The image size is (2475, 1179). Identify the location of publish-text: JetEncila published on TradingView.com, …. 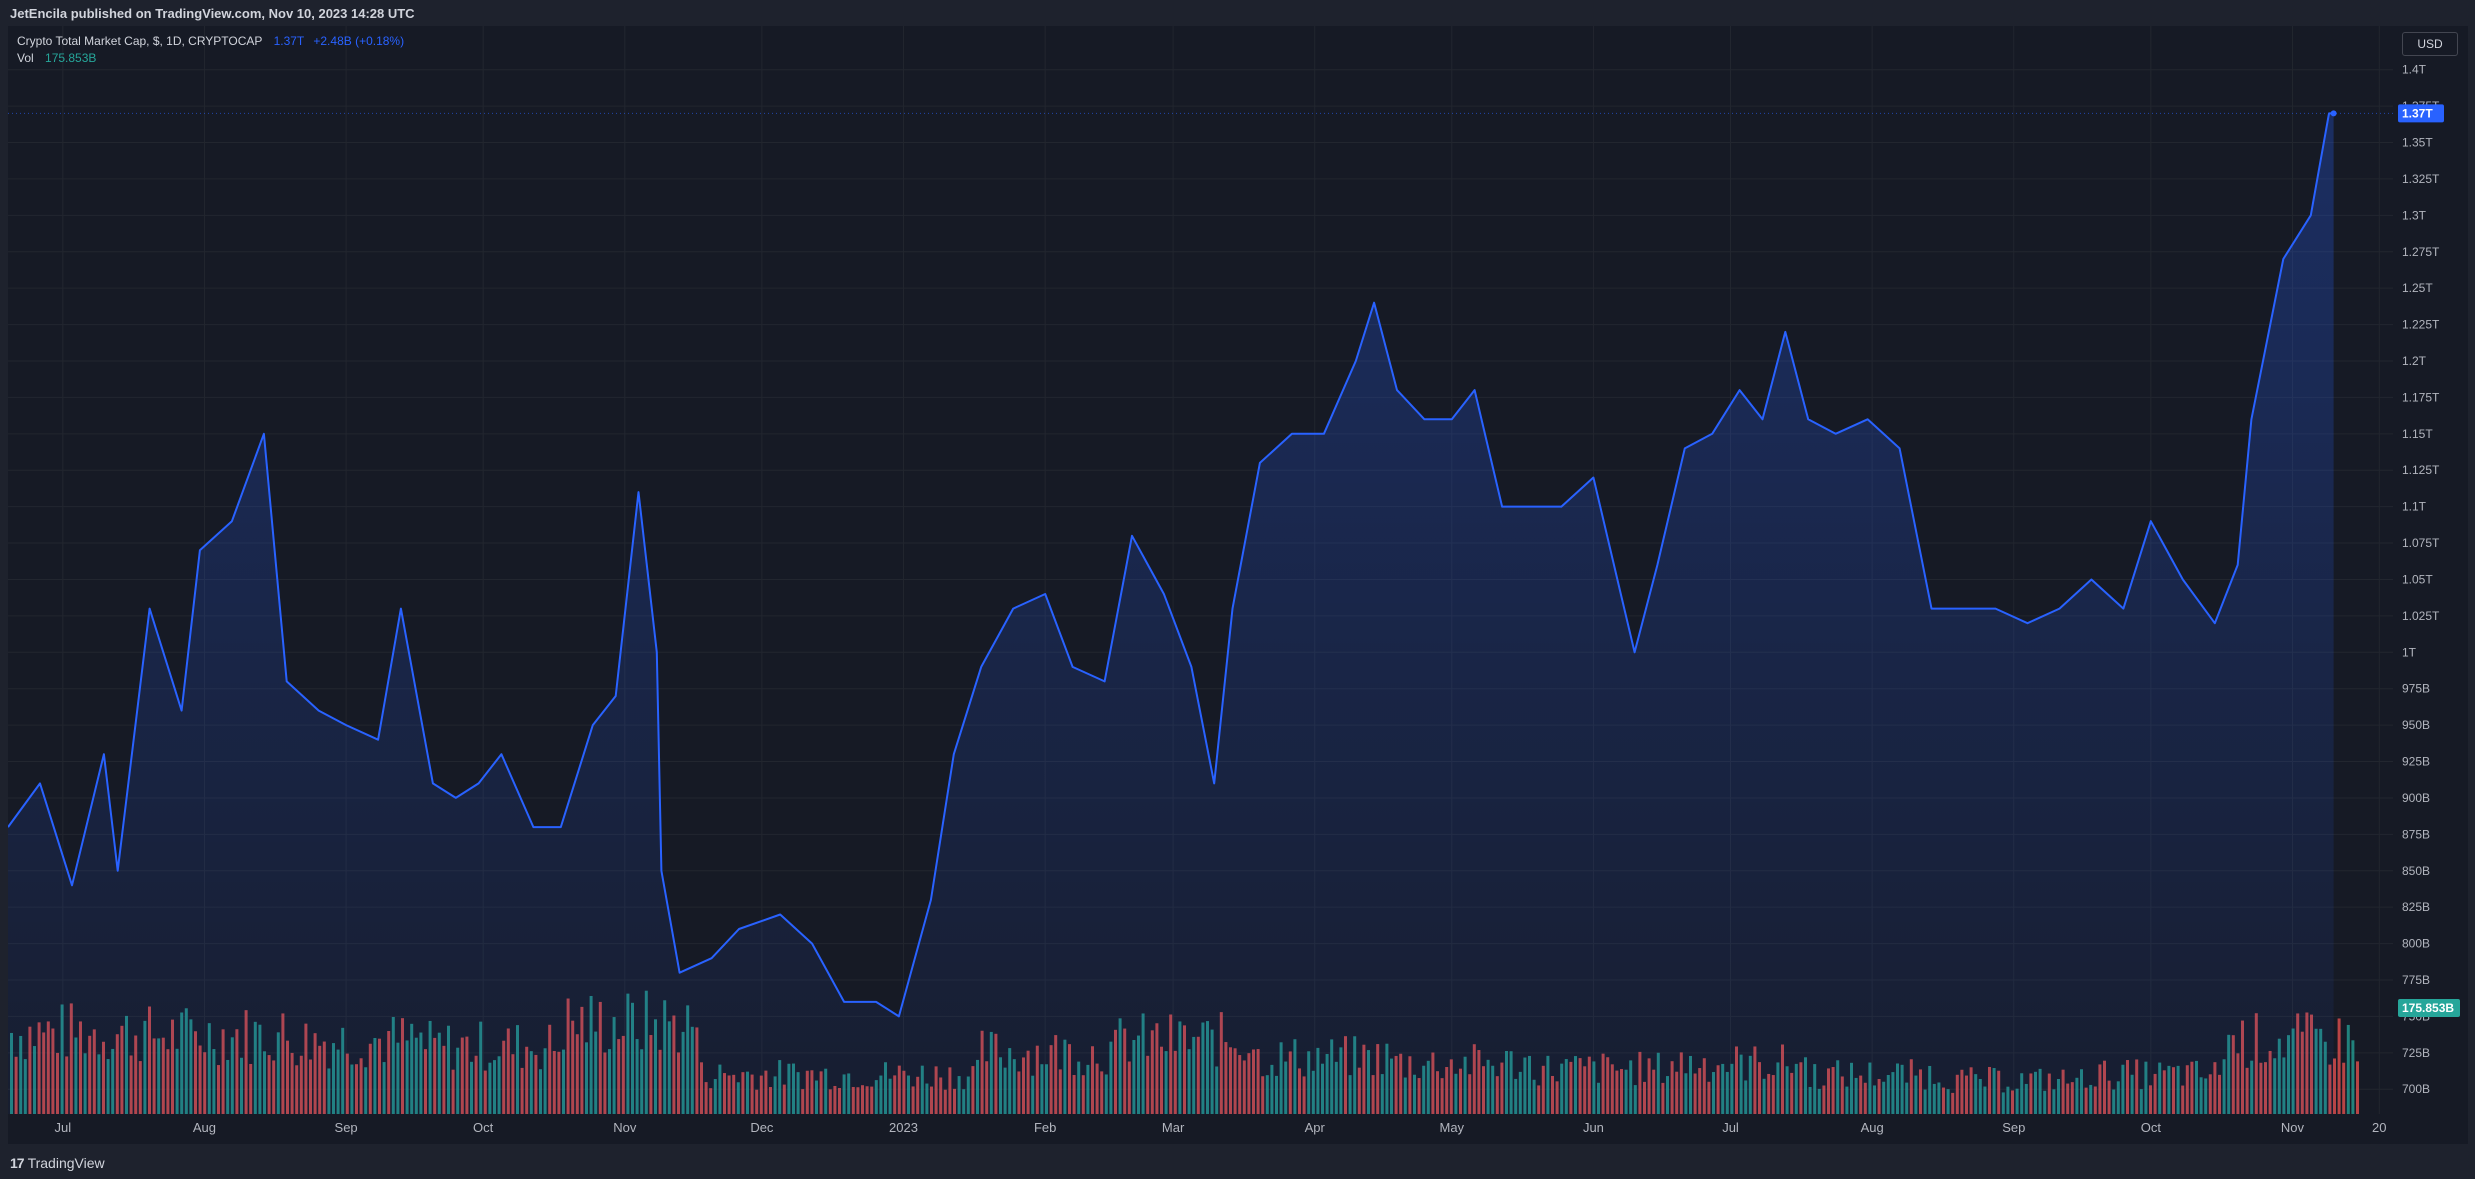
(212, 13).